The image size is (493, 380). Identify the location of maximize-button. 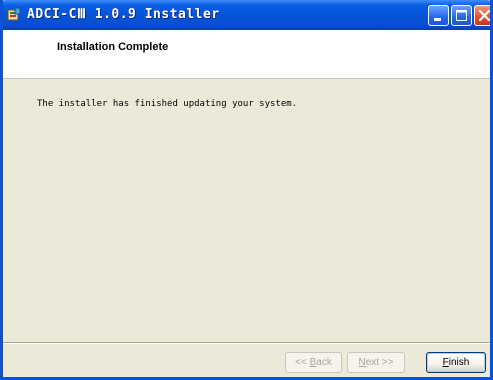
(461, 15).